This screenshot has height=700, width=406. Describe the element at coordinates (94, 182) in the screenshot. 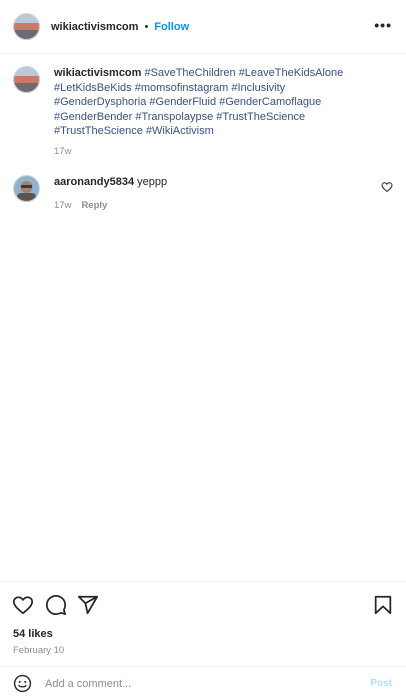

I see `comment-username: aaronandy5834` at that location.